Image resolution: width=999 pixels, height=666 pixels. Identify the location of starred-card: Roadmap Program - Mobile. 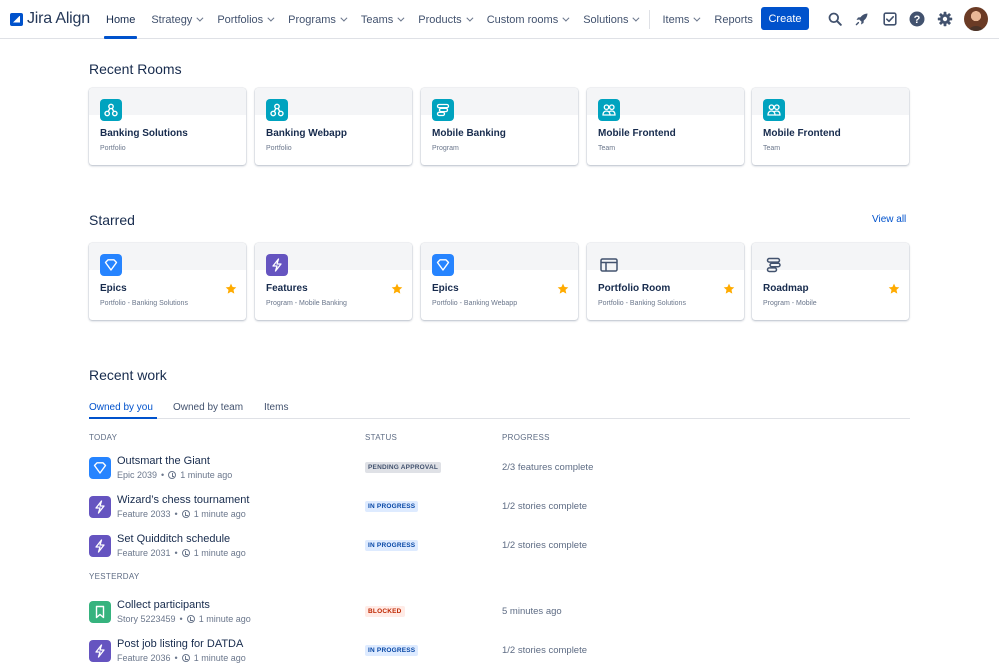
(830, 281).